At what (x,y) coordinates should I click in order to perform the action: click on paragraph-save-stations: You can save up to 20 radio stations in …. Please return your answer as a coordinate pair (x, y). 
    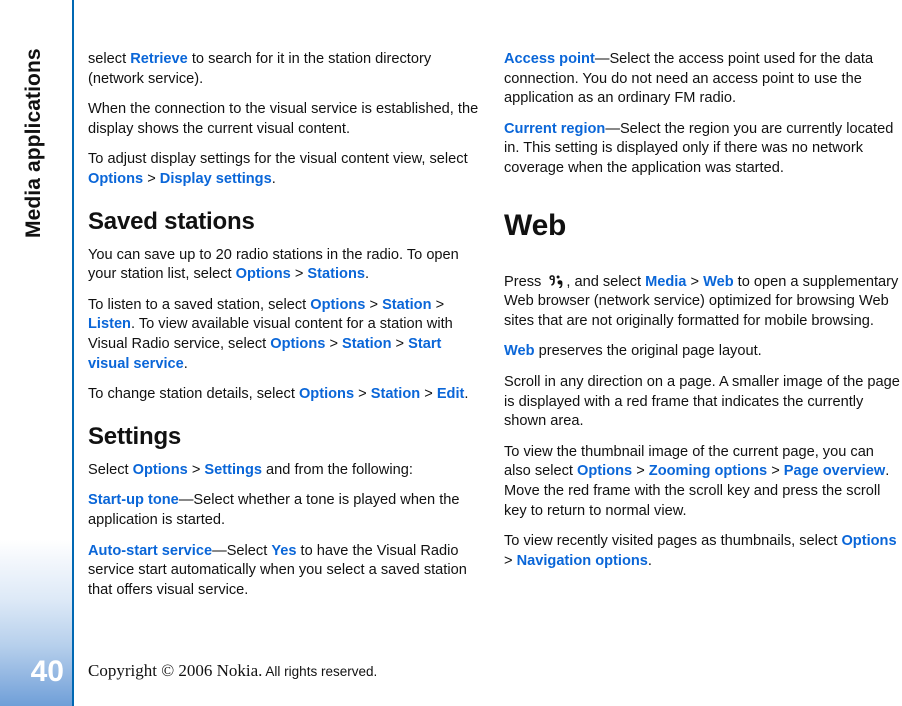
    Looking at the image, I should click on (286, 265).